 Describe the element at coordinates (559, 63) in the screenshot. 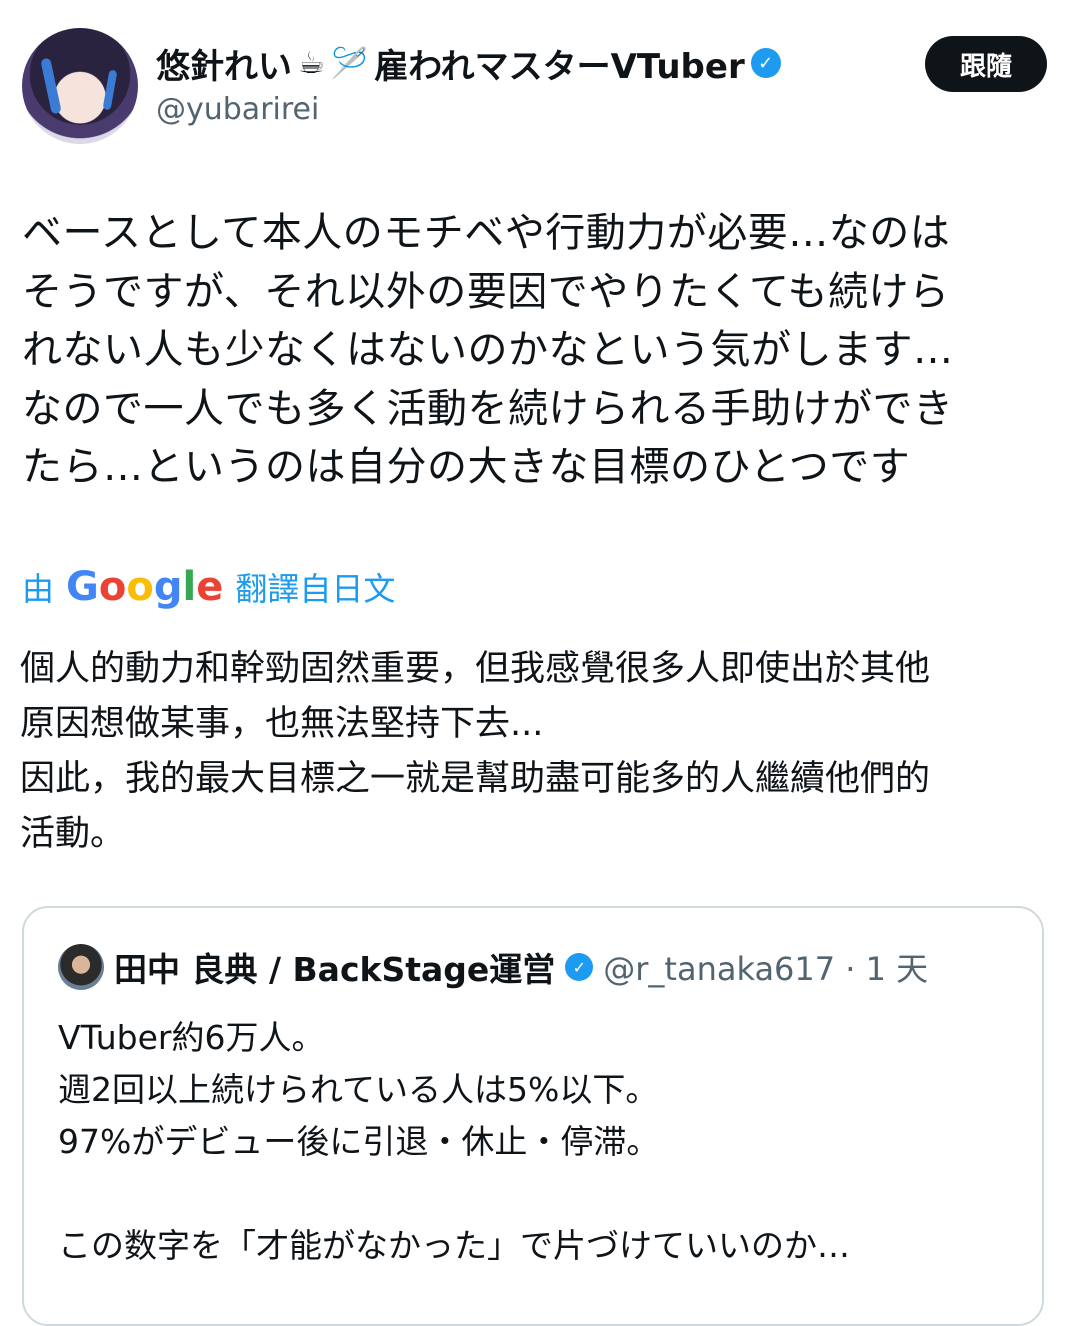

I see `author-display-suffix: 雇われマスターVTuber` at that location.